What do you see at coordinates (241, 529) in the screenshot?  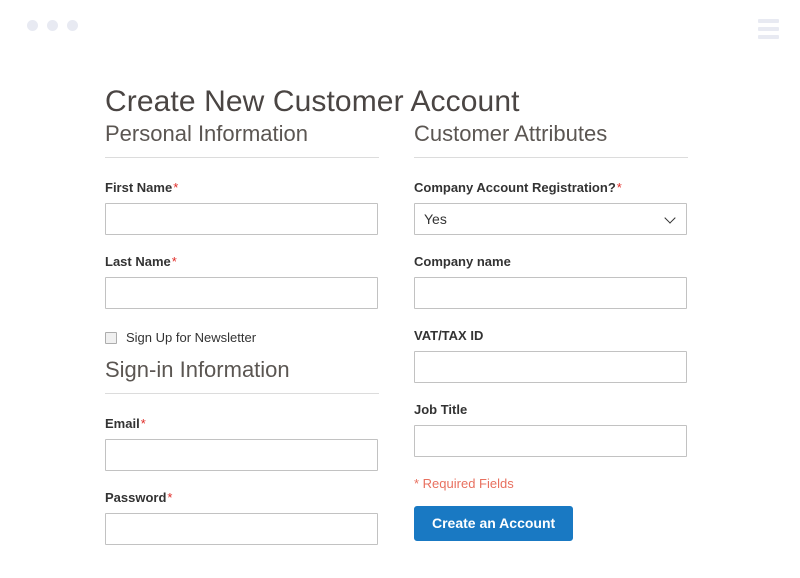 I see `password-input` at bounding box center [241, 529].